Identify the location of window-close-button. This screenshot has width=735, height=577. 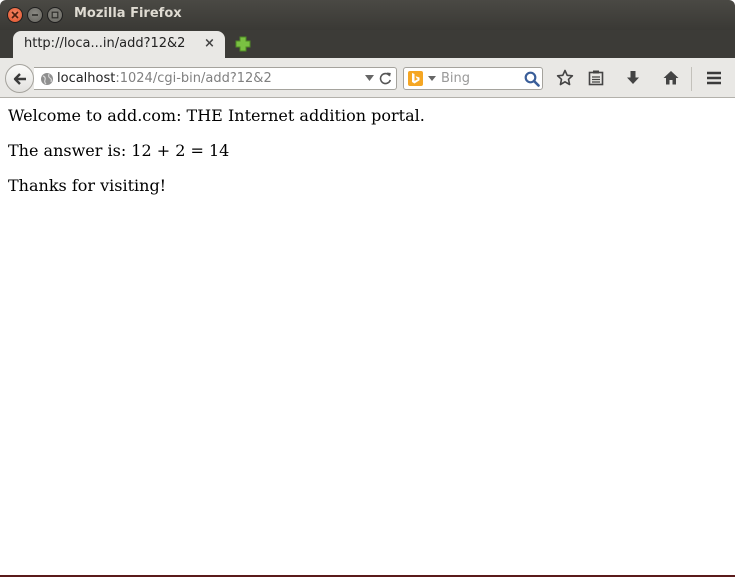
(15, 15).